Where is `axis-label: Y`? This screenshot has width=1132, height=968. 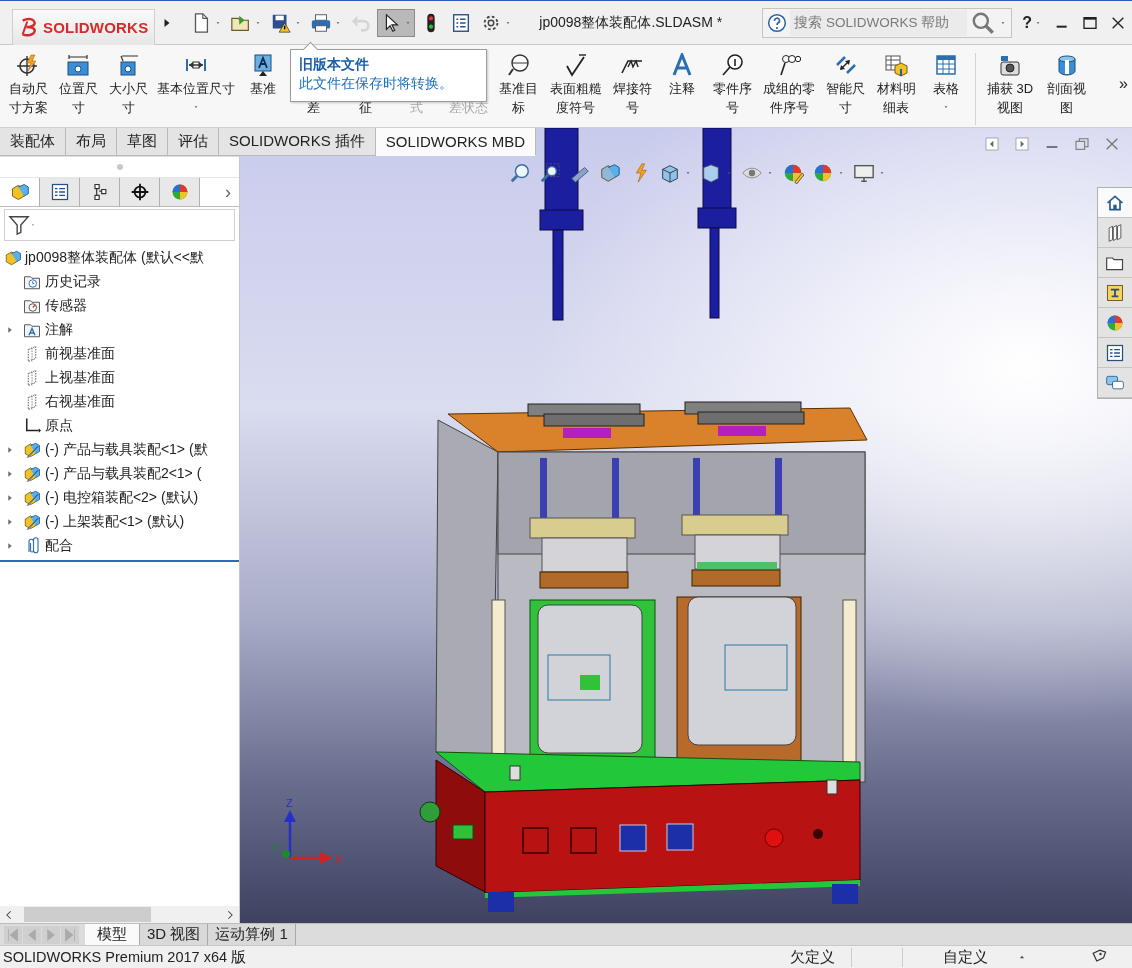 axis-label: Y is located at coordinates (276, 848).